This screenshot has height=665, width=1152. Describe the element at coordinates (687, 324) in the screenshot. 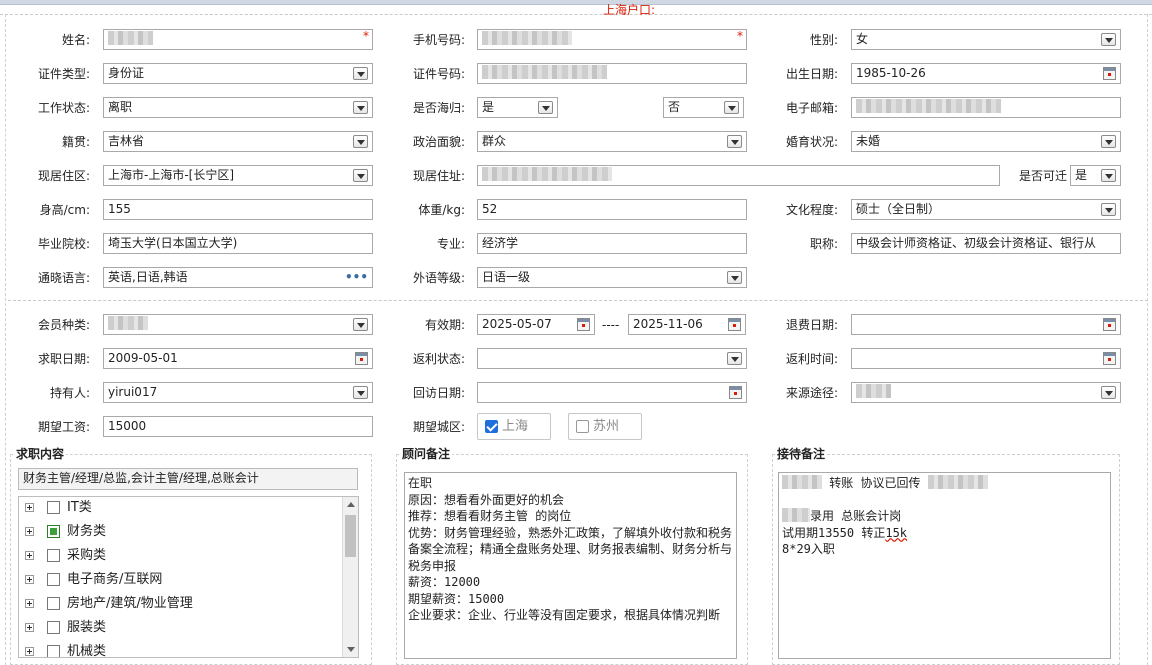

I see `valid-to-field: 2025-11-06` at that location.